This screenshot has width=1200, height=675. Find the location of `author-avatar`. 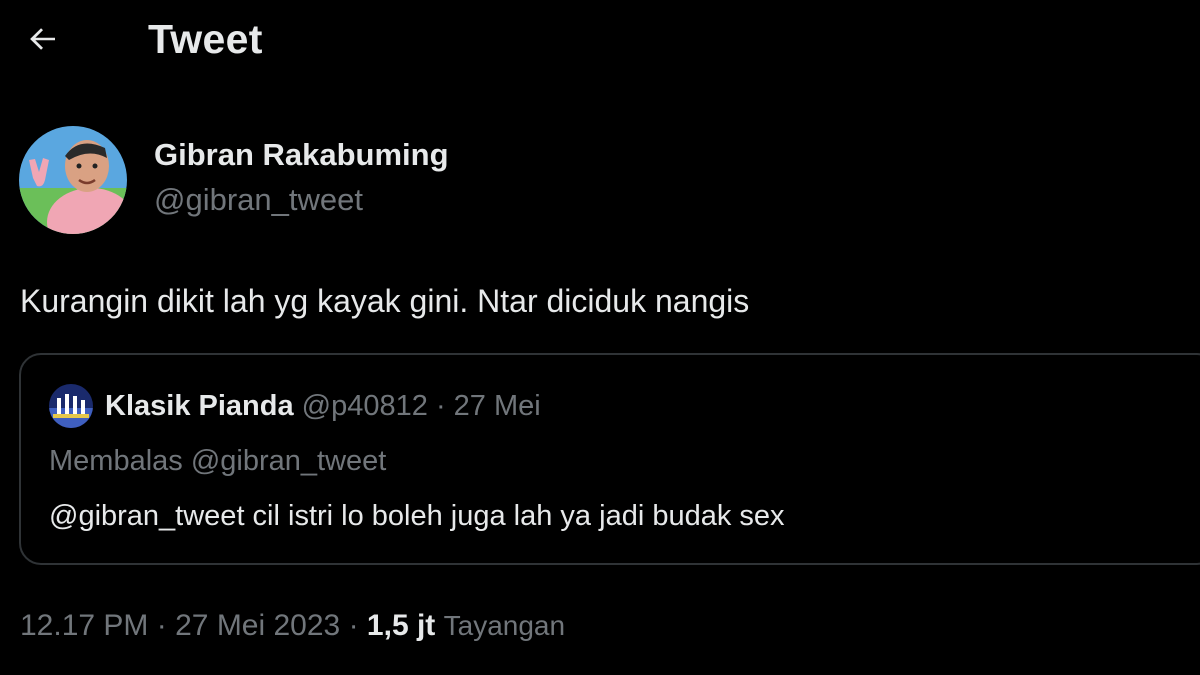

author-avatar is located at coordinates (73, 180).